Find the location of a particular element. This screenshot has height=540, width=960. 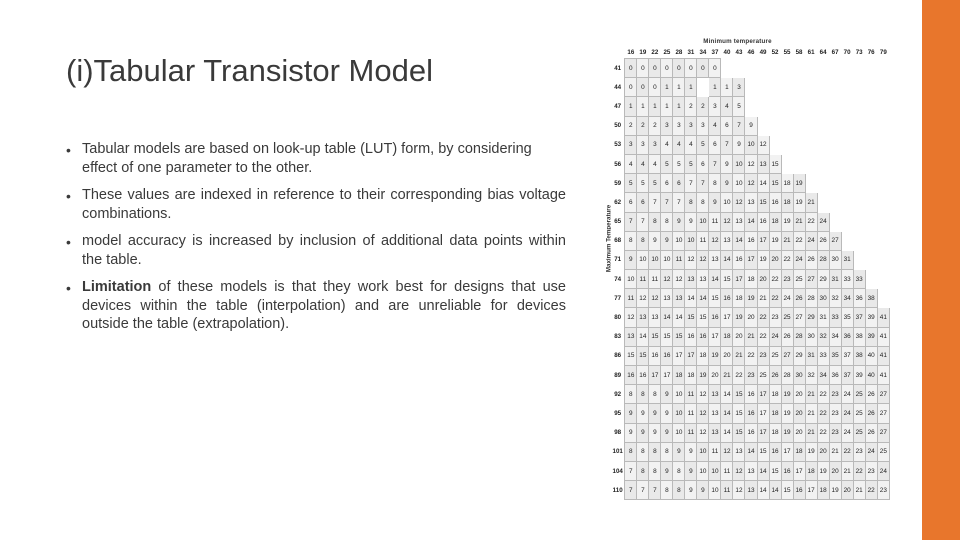

figure-top-axis-label: Minimum temperature is located at coordinates (737, 41).